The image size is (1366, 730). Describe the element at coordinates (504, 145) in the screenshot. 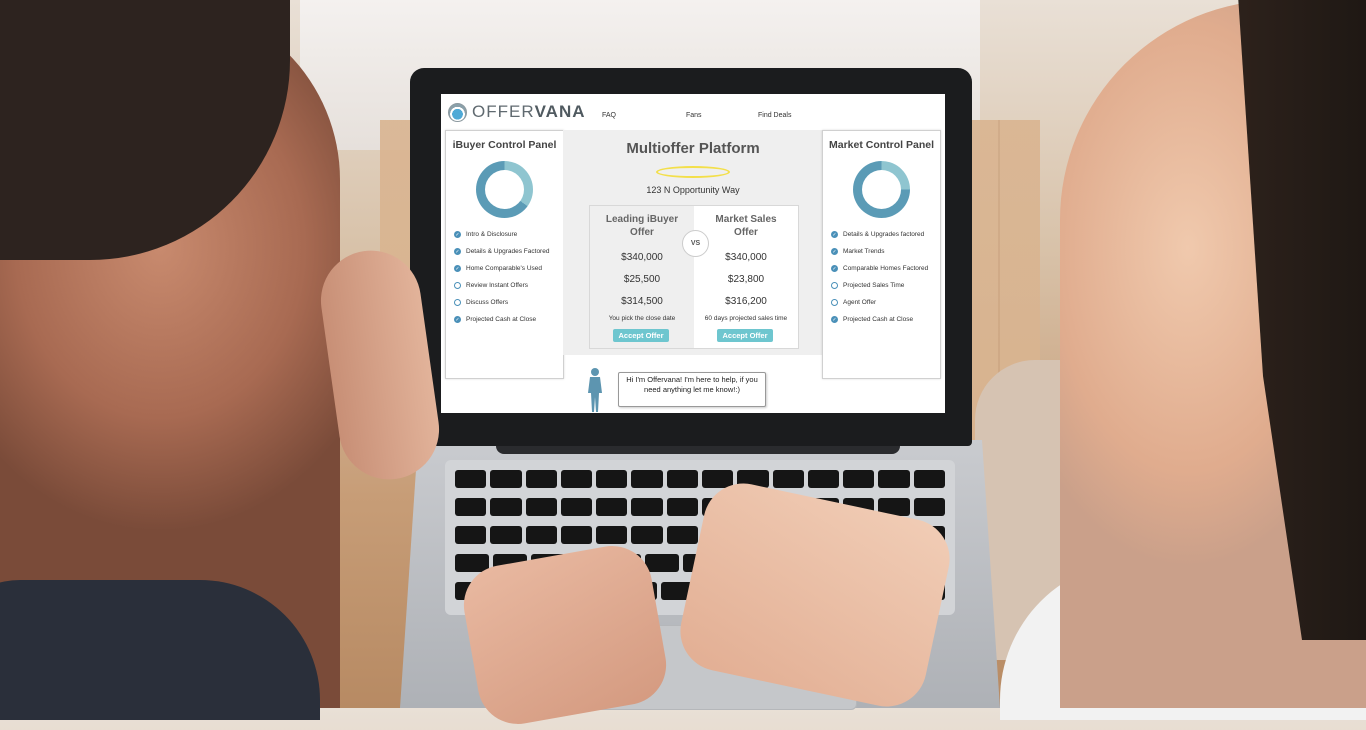

I see `panel-title: iBuyer Control Panel` at that location.